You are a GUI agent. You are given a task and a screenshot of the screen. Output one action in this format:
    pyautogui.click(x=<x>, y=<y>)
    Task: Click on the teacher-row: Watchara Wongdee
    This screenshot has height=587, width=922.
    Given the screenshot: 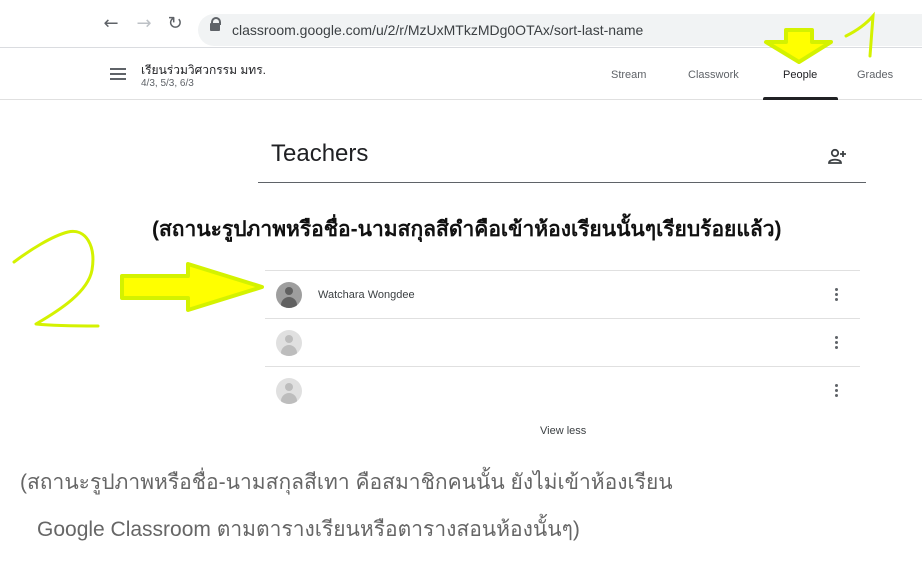 What is the action you would take?
    pyautogui.click(x=562, y=294)
    